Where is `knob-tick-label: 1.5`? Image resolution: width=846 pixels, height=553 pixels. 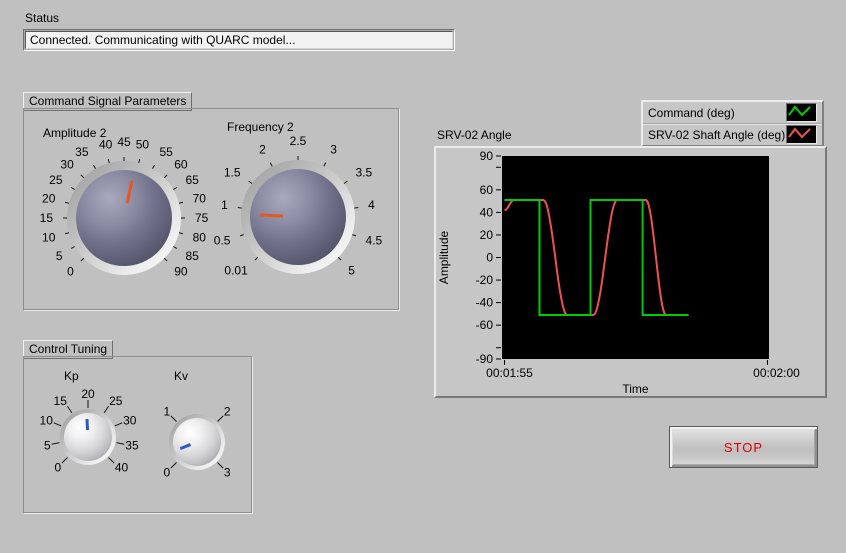 knob-tick-label: 1.5 is located at coordinates (232, 172).